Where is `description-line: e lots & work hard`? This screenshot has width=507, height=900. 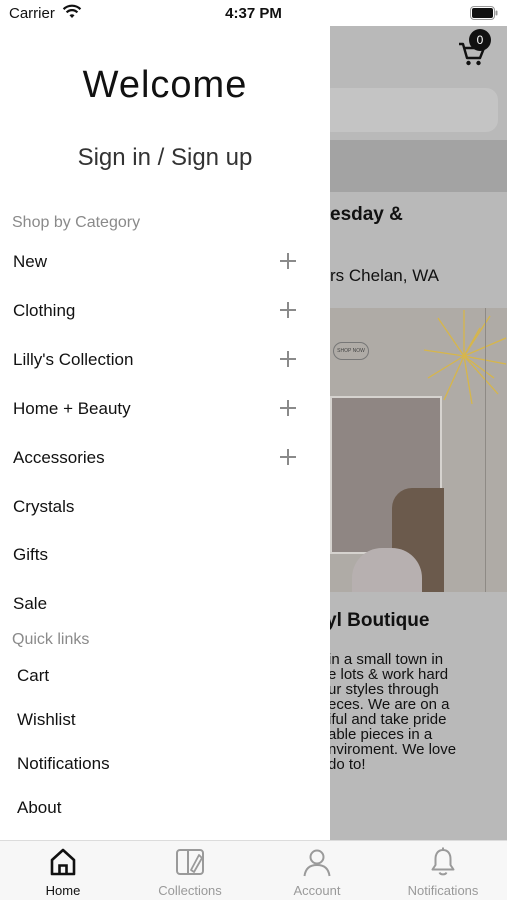 description-line: e lots & work hard is located at coordinates (389, 674).